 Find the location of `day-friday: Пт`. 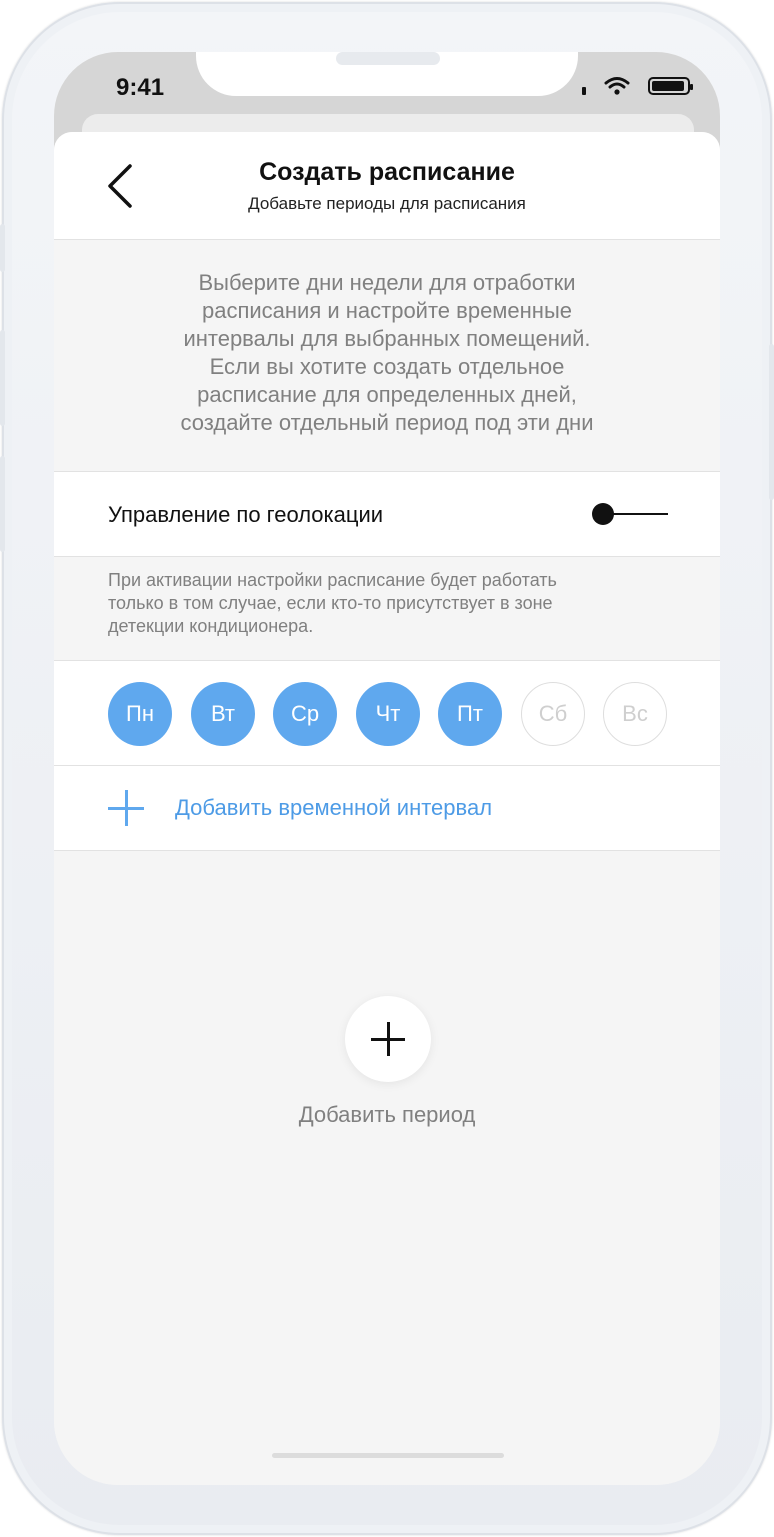

day-friday: Пт is located at coordinates (470, 714).